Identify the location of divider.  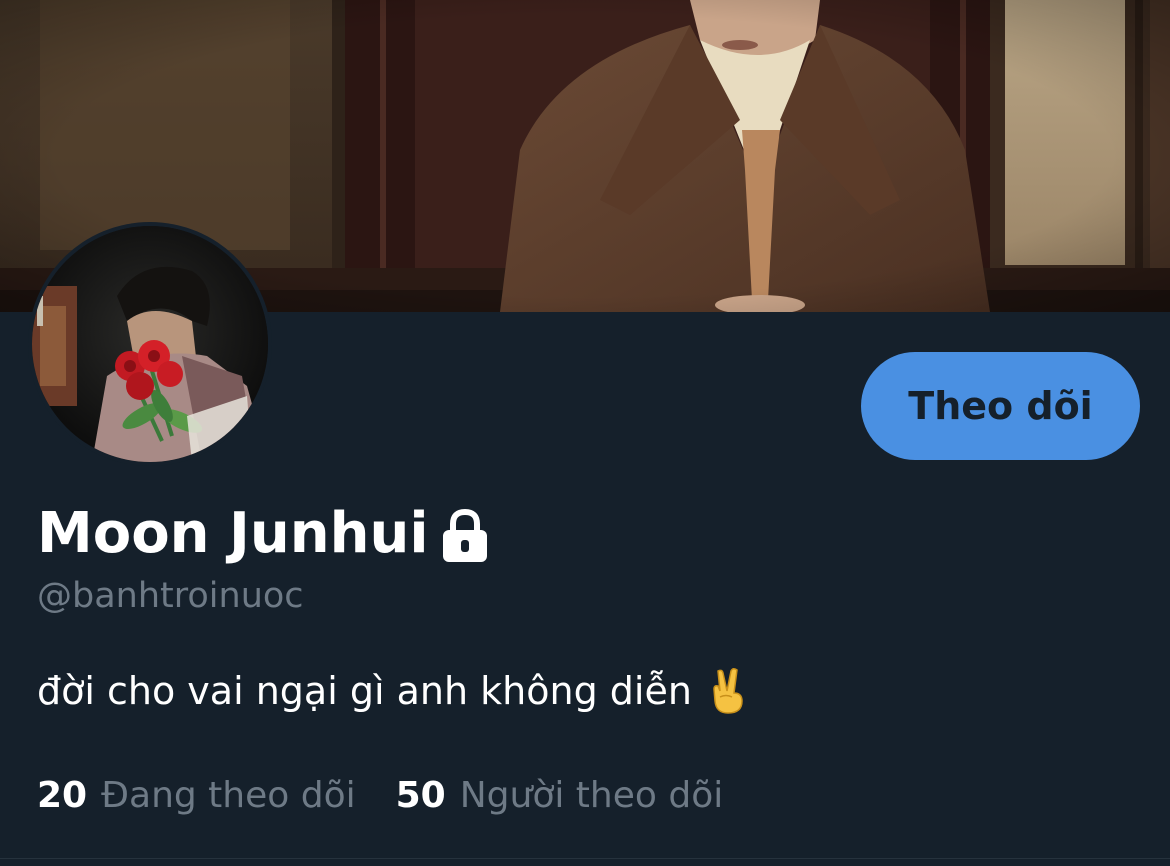
(585, 858).